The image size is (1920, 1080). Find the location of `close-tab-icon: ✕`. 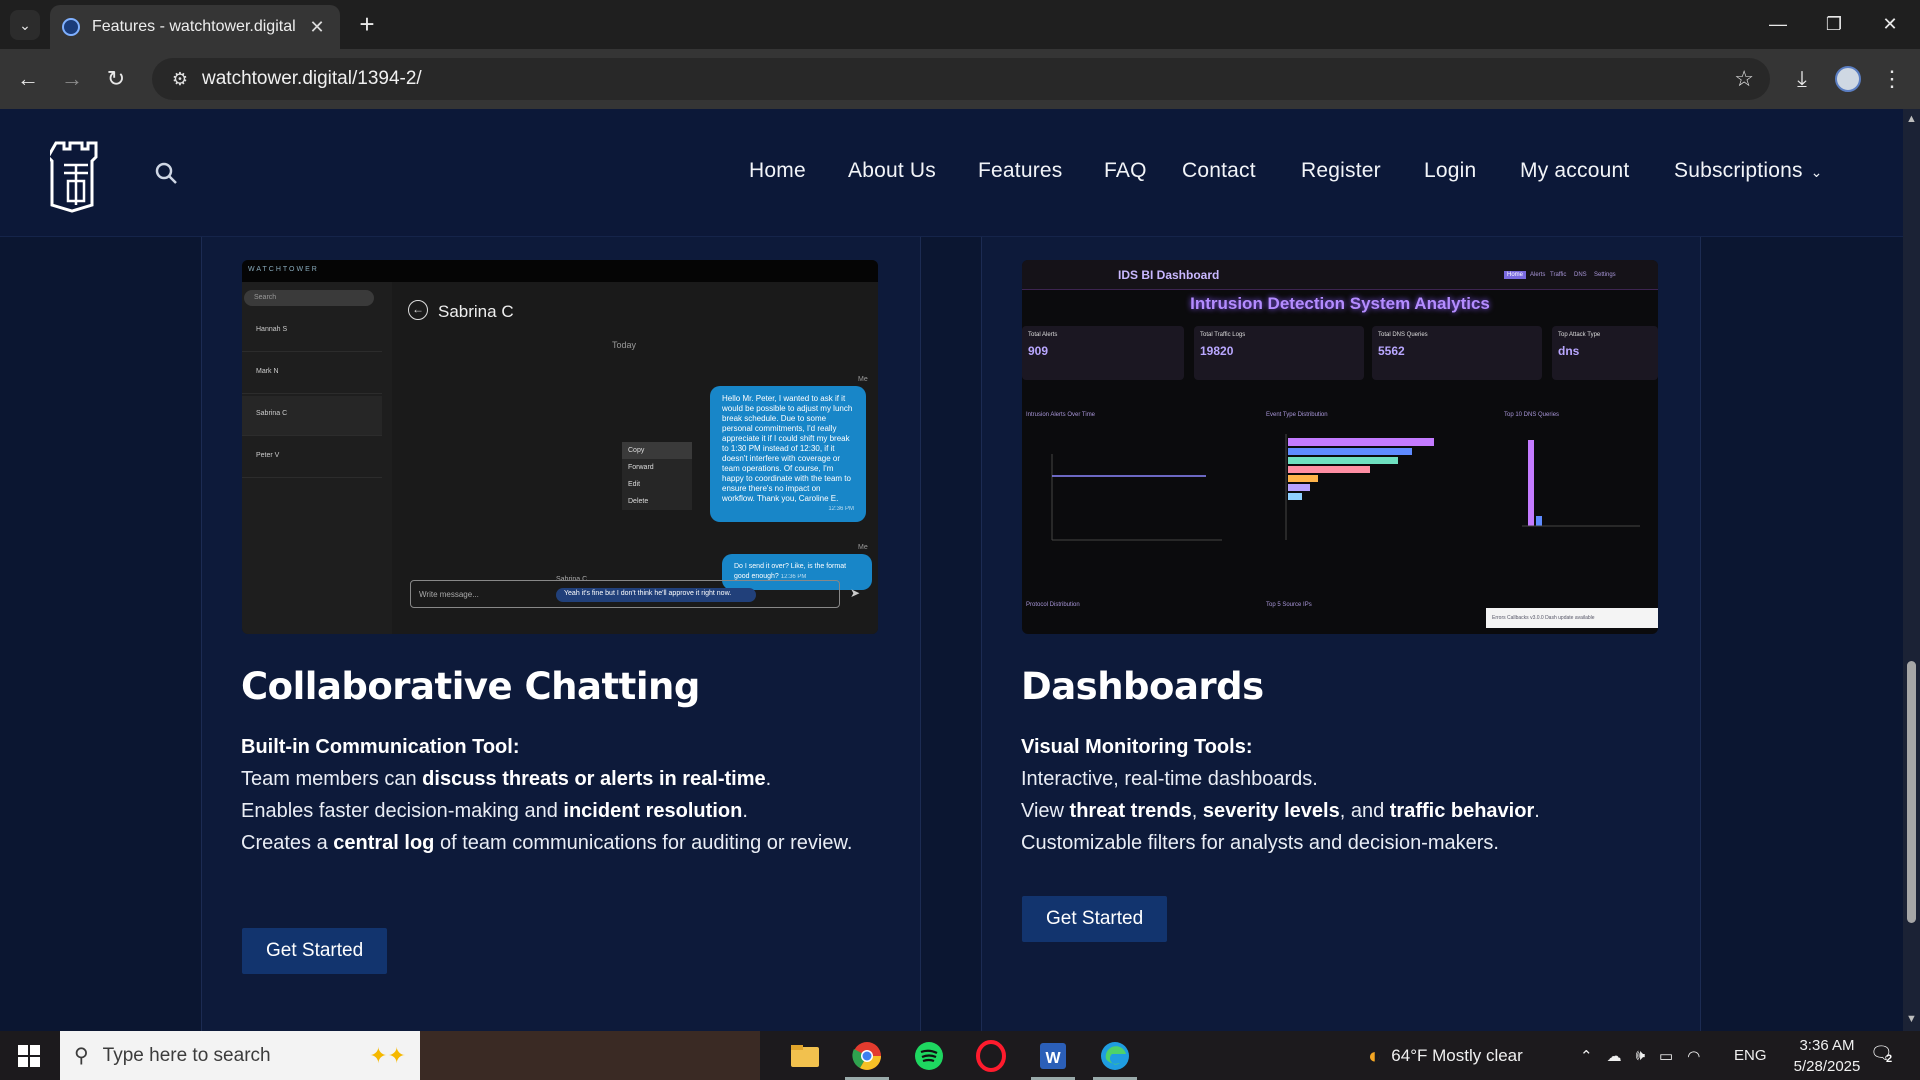

close-tab-icon: ✕ is located at coordinates (317, 27).